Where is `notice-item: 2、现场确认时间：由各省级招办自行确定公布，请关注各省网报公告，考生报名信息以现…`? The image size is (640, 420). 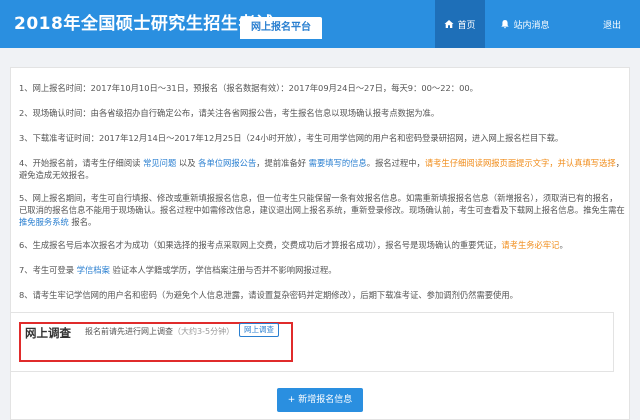
notice-item: 2、现场确认时间：由各省级招办自行确定公布，请关注各省网报公告，考生报名信息以现… is located at coordinates (229, 113).